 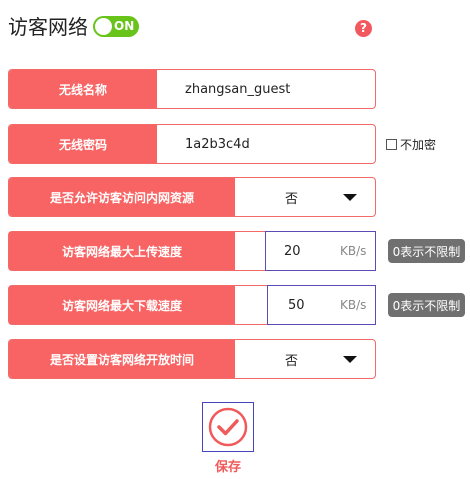 What do you see at coordinates (122, 251) in the screenshot?
I see `upload-speed-label: 访客网络最大上传速度` at bounding box center [122, 251].